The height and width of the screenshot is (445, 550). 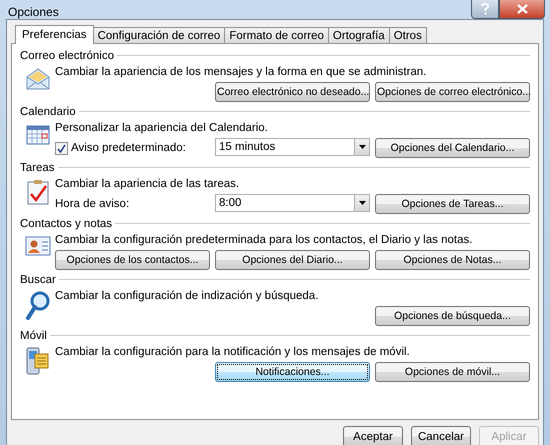 I want to click on section-description: Cambiar la apariencia de las tareas., so click(x=147, y=185).